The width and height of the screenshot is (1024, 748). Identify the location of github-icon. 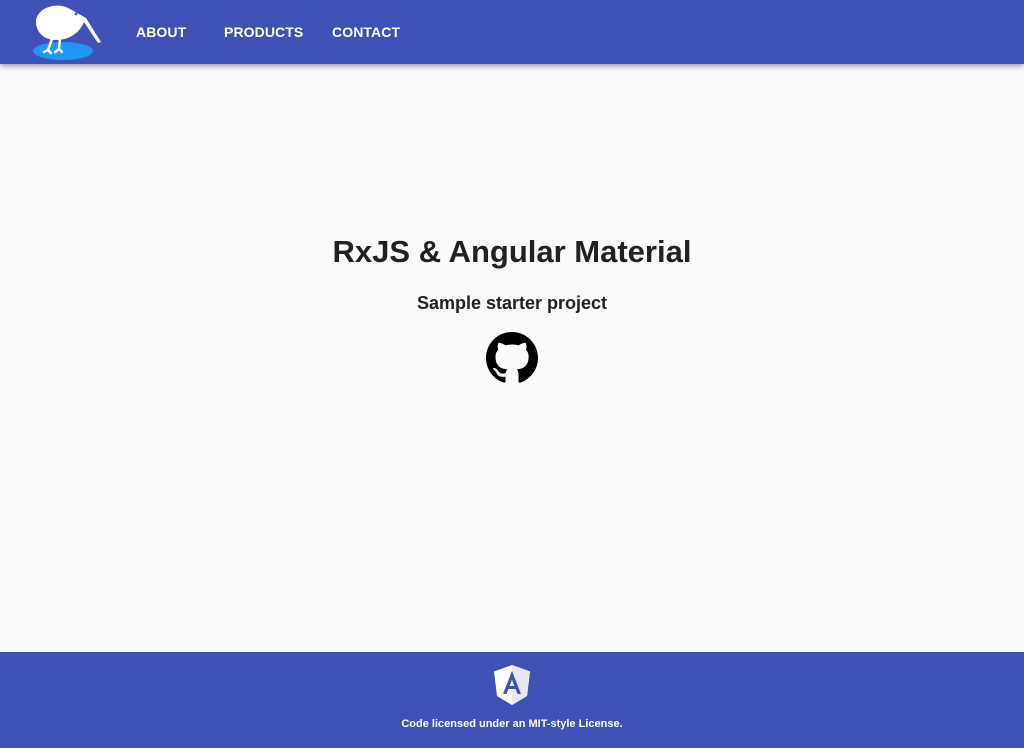
(512, 358).